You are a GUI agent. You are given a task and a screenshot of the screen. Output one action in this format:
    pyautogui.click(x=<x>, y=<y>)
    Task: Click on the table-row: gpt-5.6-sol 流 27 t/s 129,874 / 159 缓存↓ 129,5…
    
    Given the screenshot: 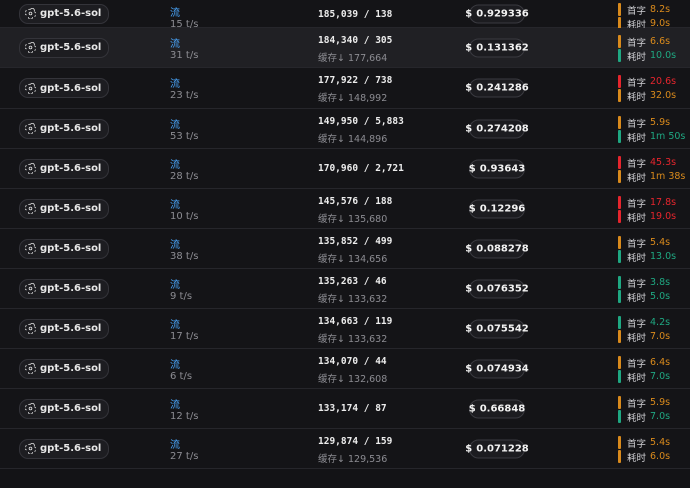 What is the action you would take?
    pyautogui.click(x=345, y=449)
    